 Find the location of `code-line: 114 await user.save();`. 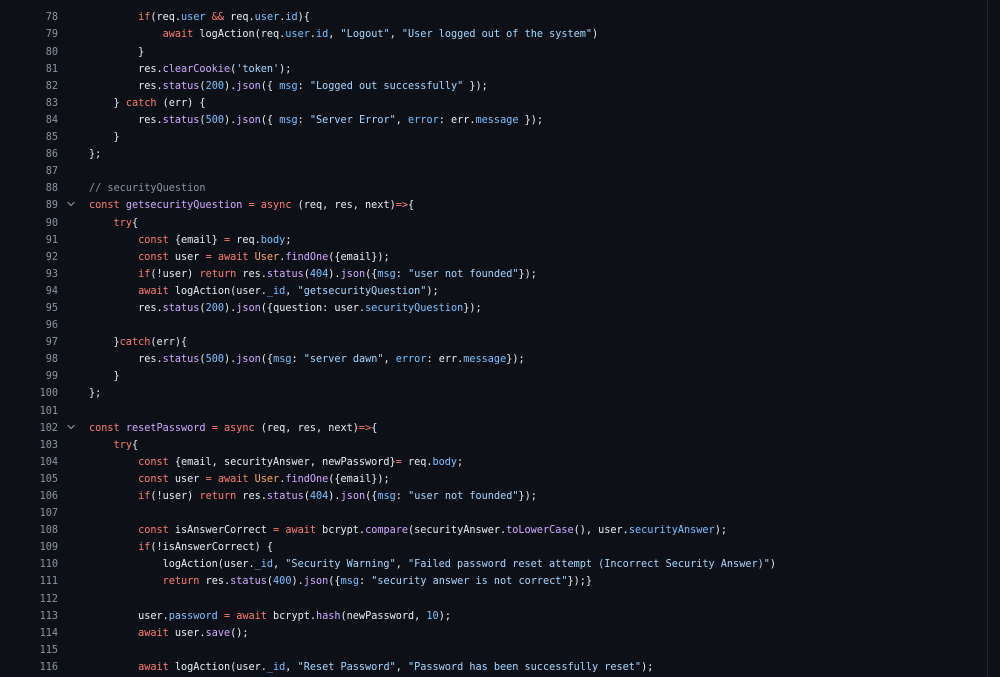

code-line: 114 await user.save(); is located at coordinates (494, 633).